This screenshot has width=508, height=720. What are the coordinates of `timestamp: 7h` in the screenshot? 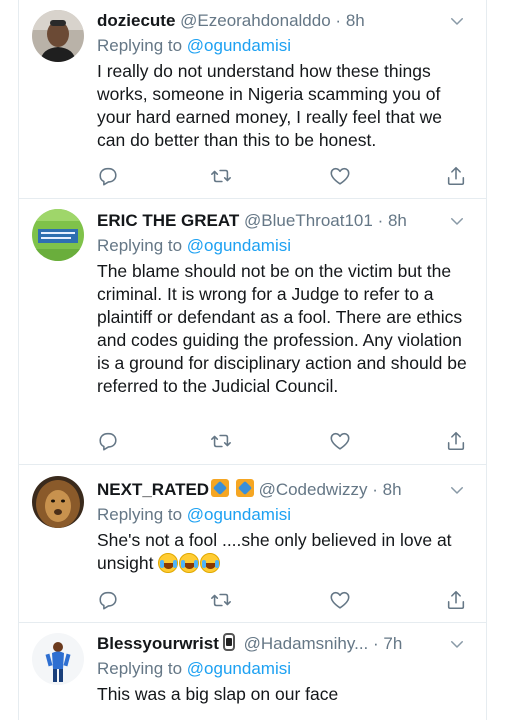 It's located at (392, 643).